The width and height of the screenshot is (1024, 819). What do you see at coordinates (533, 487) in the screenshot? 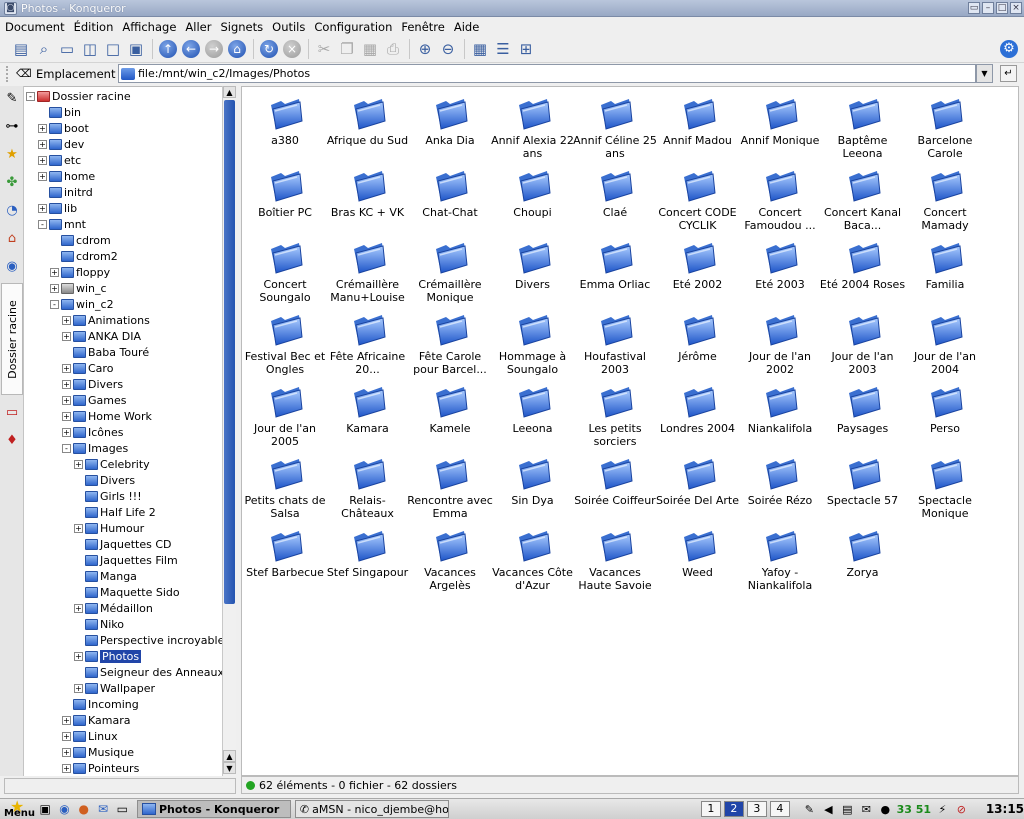
I see `folder-item: Sin Dya` at bounding box center [533, 487].